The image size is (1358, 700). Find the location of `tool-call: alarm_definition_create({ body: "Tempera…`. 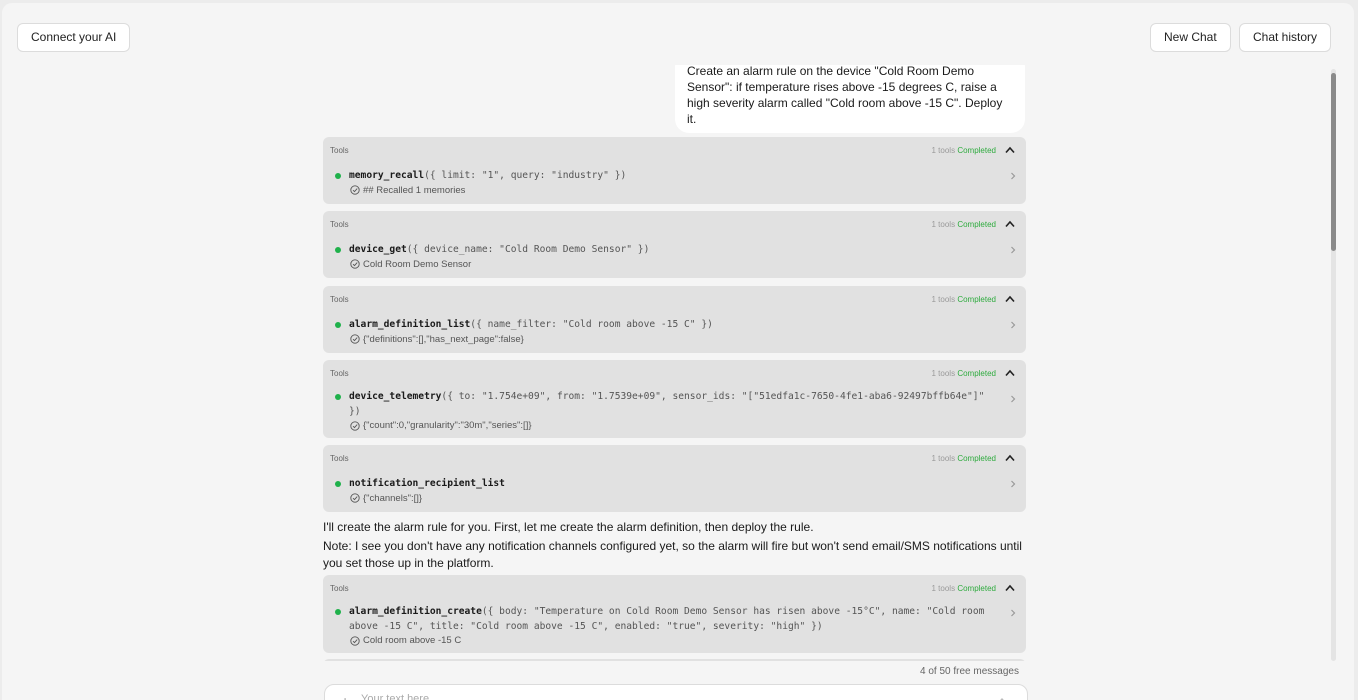

tool-call: alarm_definition_create({ body: "Tempera… is located at coordinates (670, 619).